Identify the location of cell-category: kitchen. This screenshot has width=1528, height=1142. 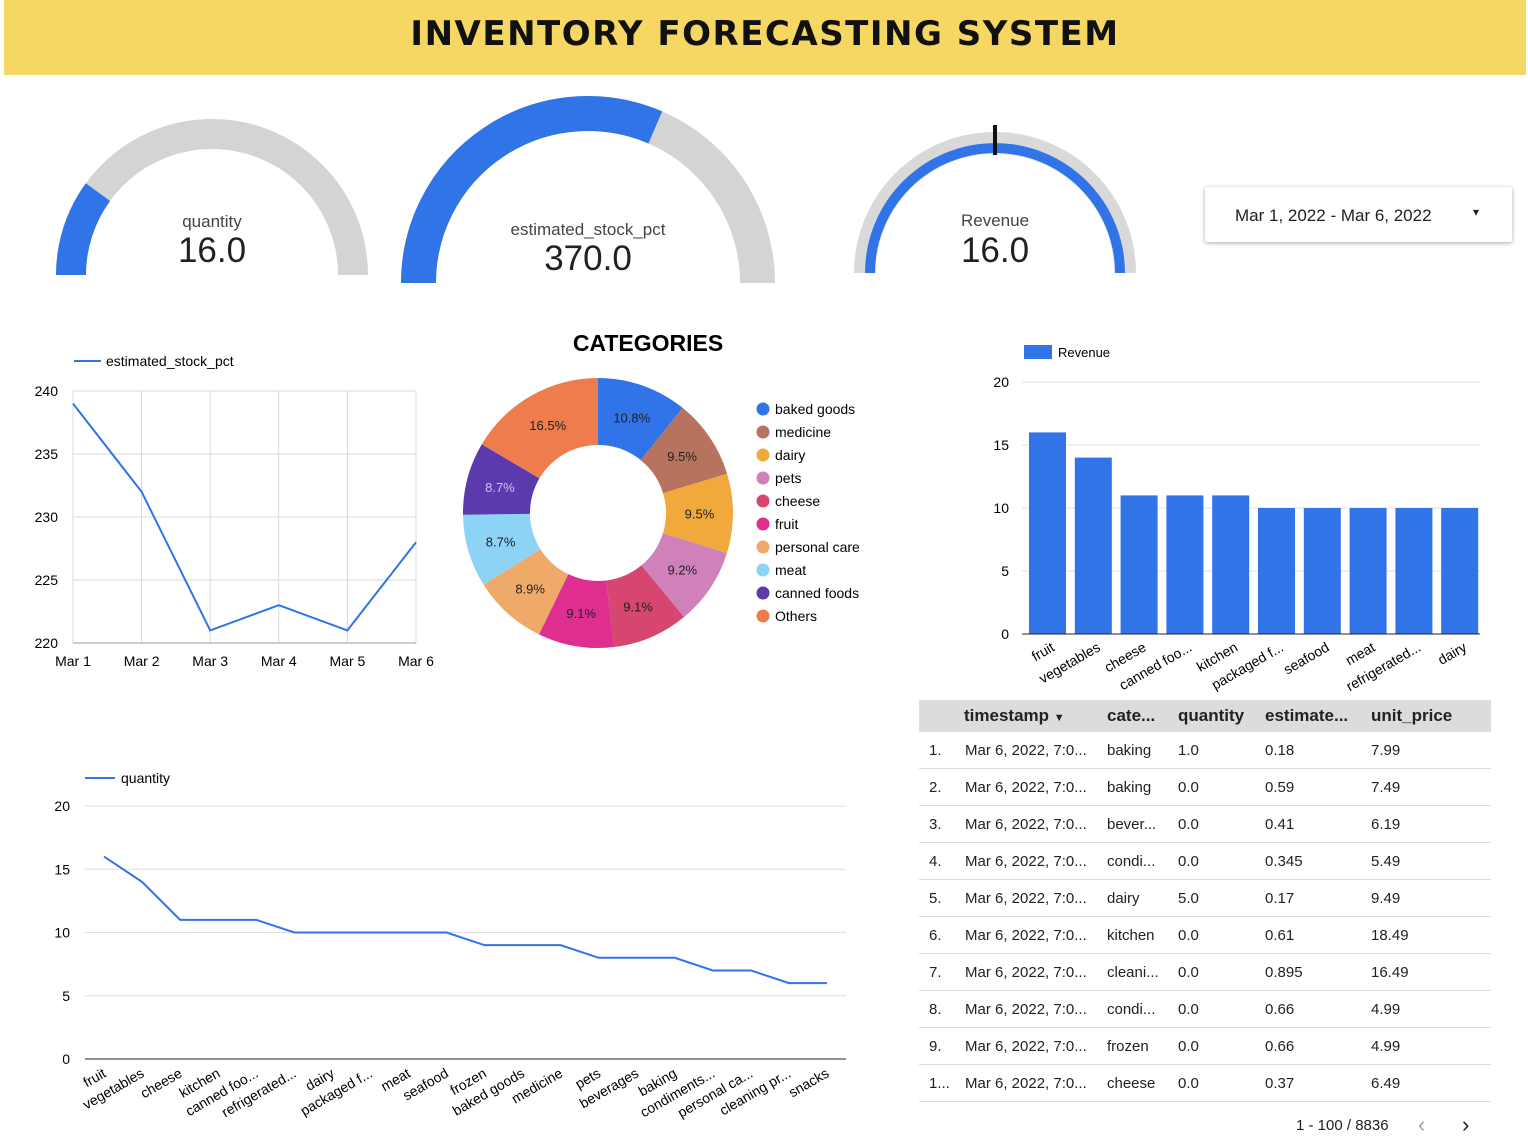
(1131, 935).